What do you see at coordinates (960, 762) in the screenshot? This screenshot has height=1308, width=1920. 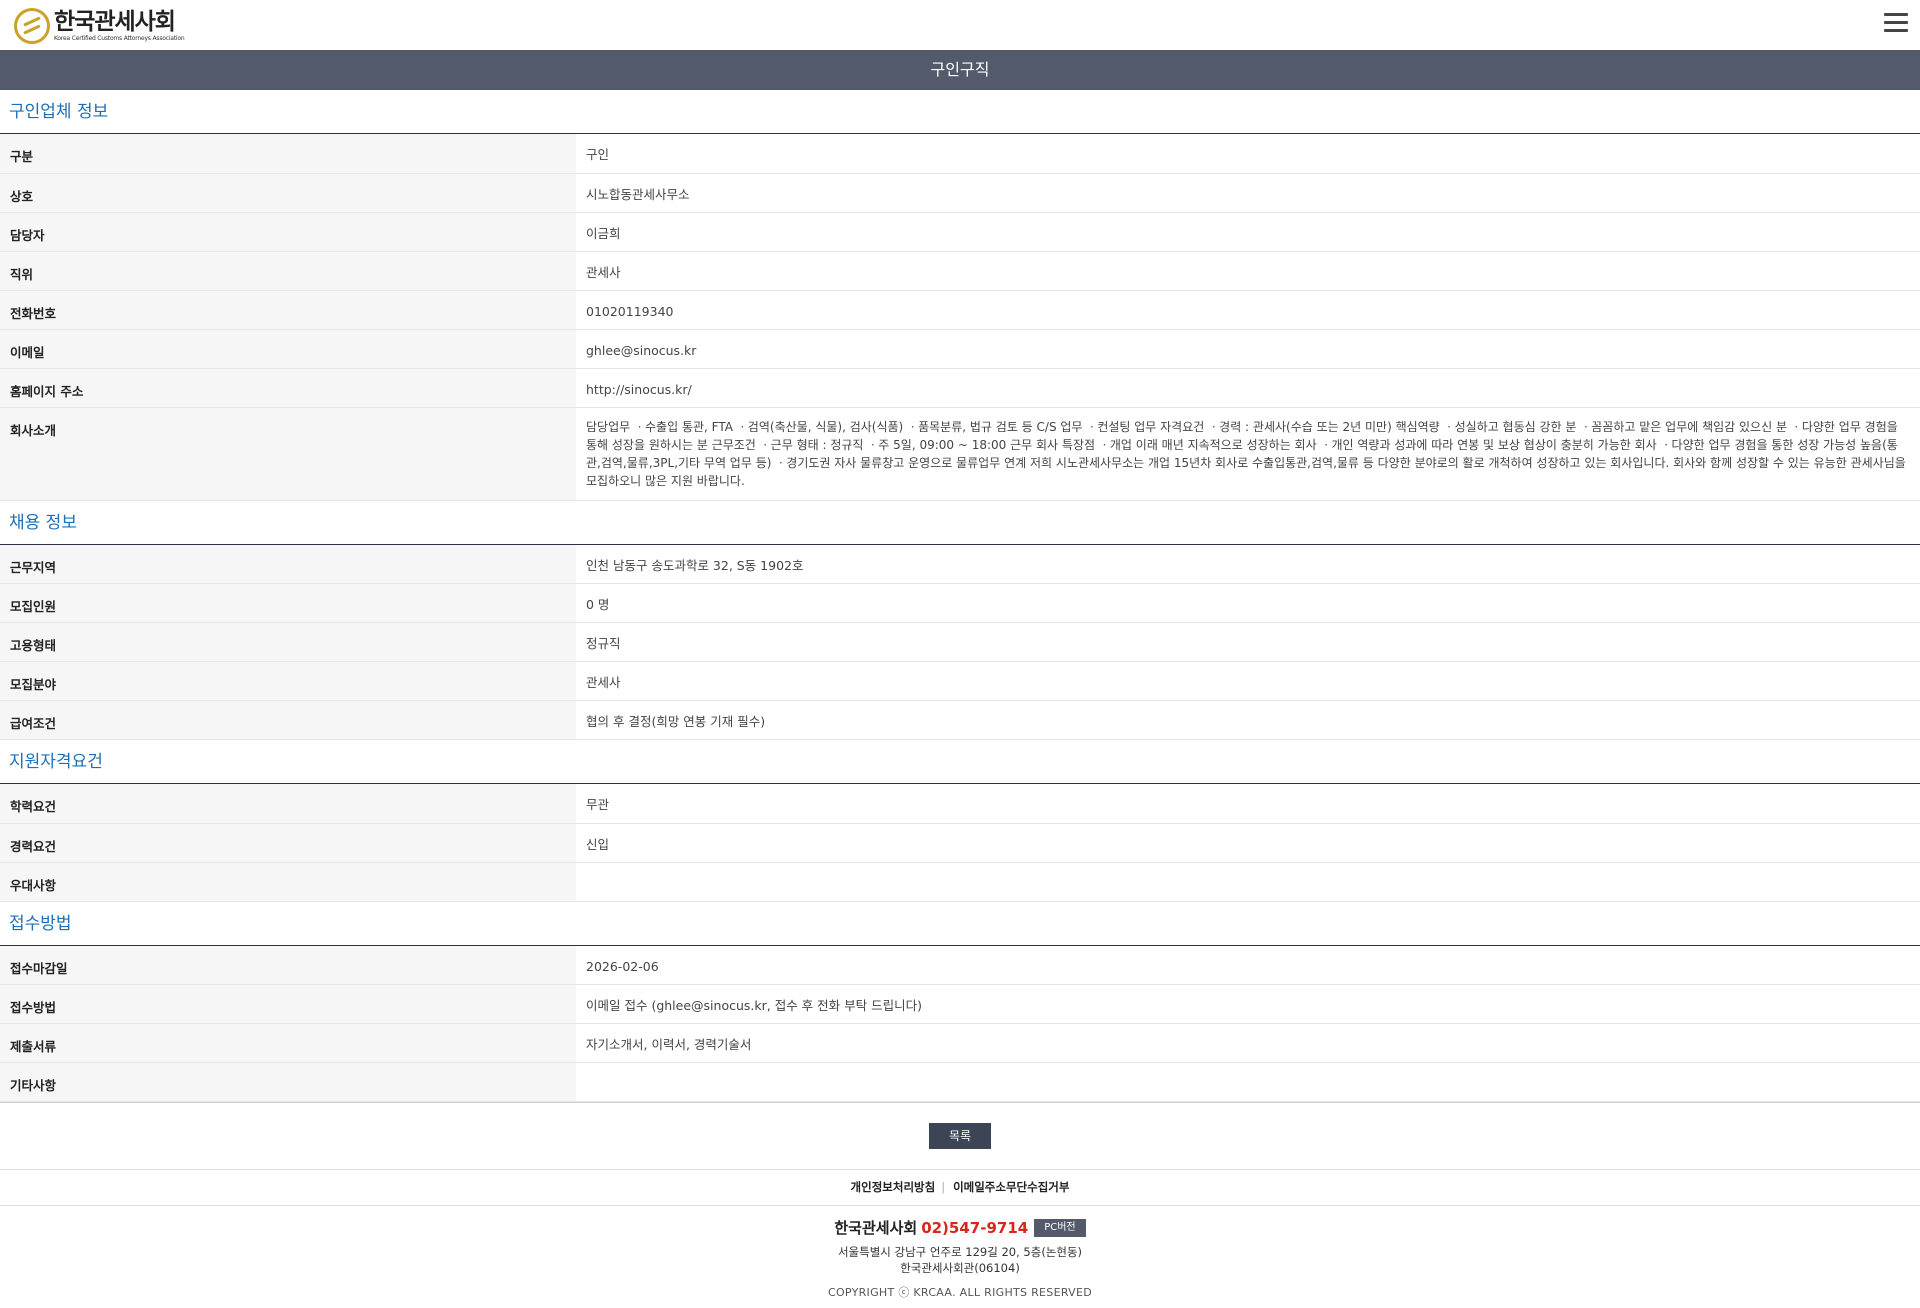 I see `section-title-qualification: 지원자격요건` at bounding box center [960, 762].